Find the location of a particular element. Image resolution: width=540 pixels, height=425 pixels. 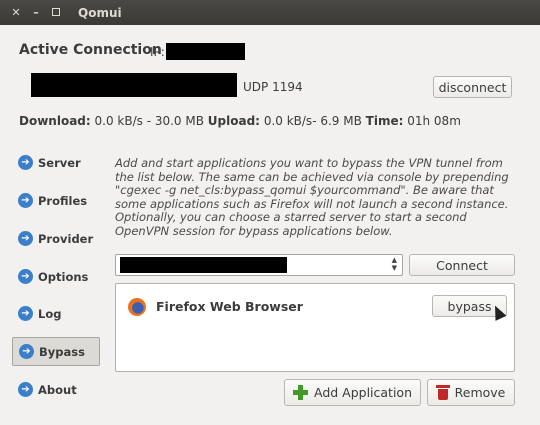

sidebar-item-options: ➔ Options is located at coordinates (56, 276).